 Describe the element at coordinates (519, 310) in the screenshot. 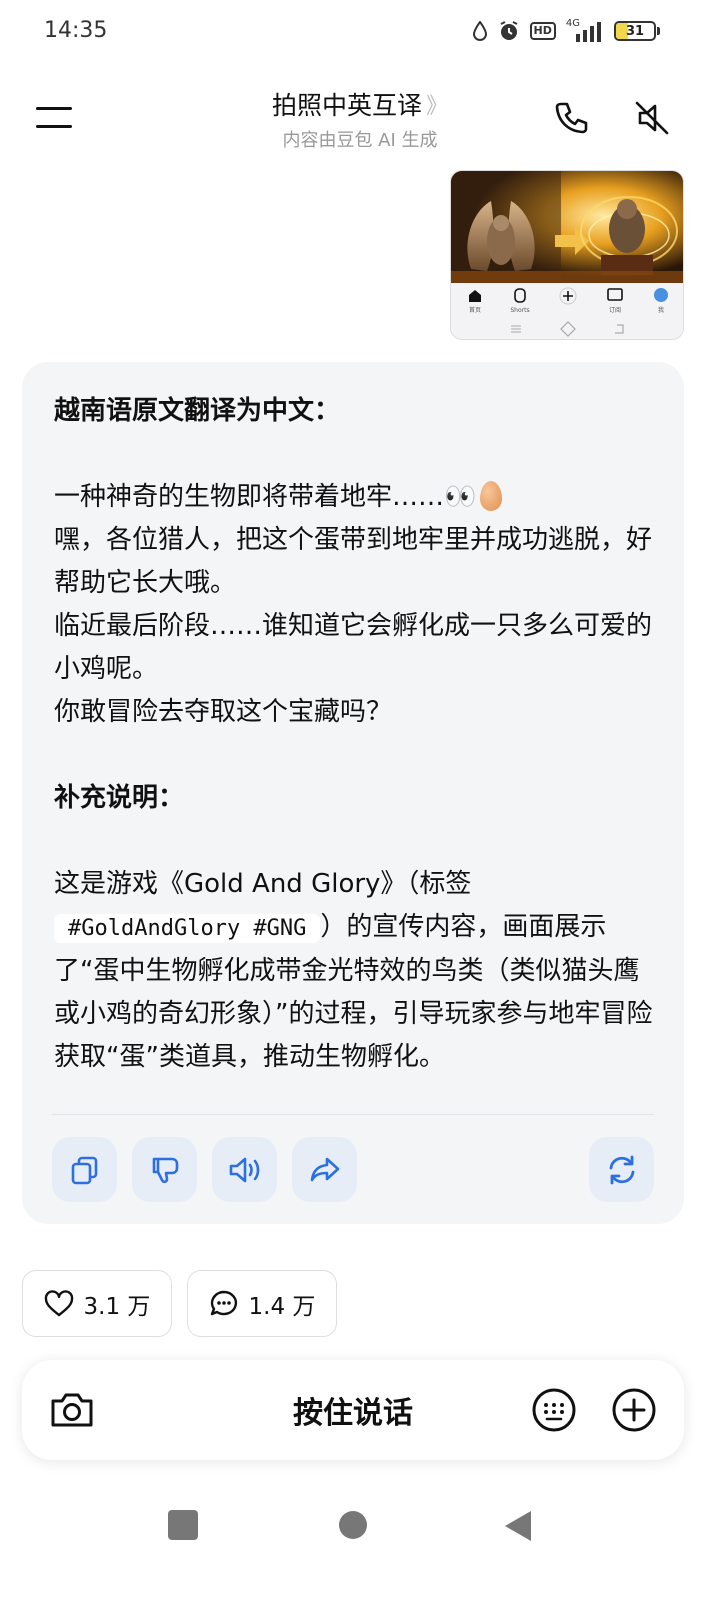

I see `image-nav-label-1: Shorts` at that location.